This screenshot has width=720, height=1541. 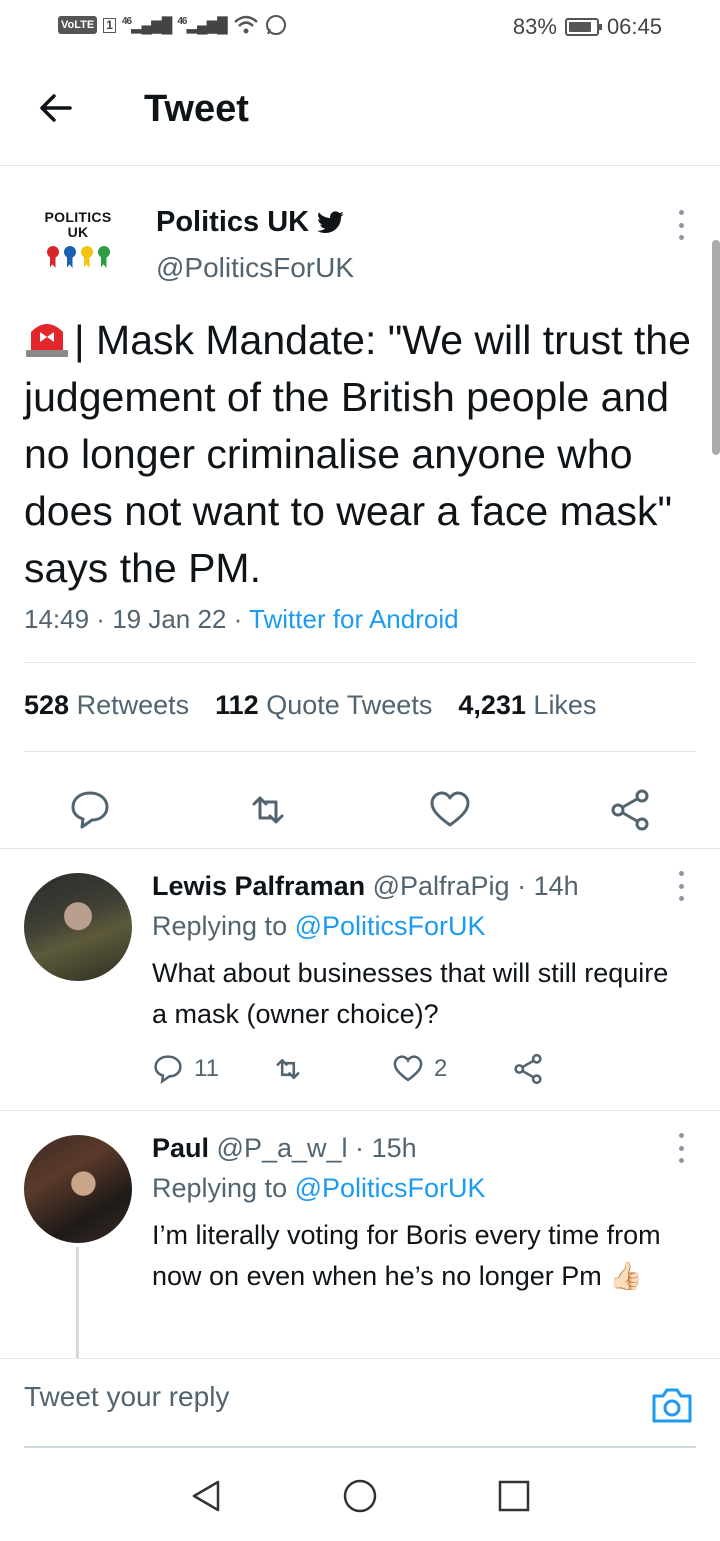 I want to click on clock: 06:45, so click(x=634, y=26).